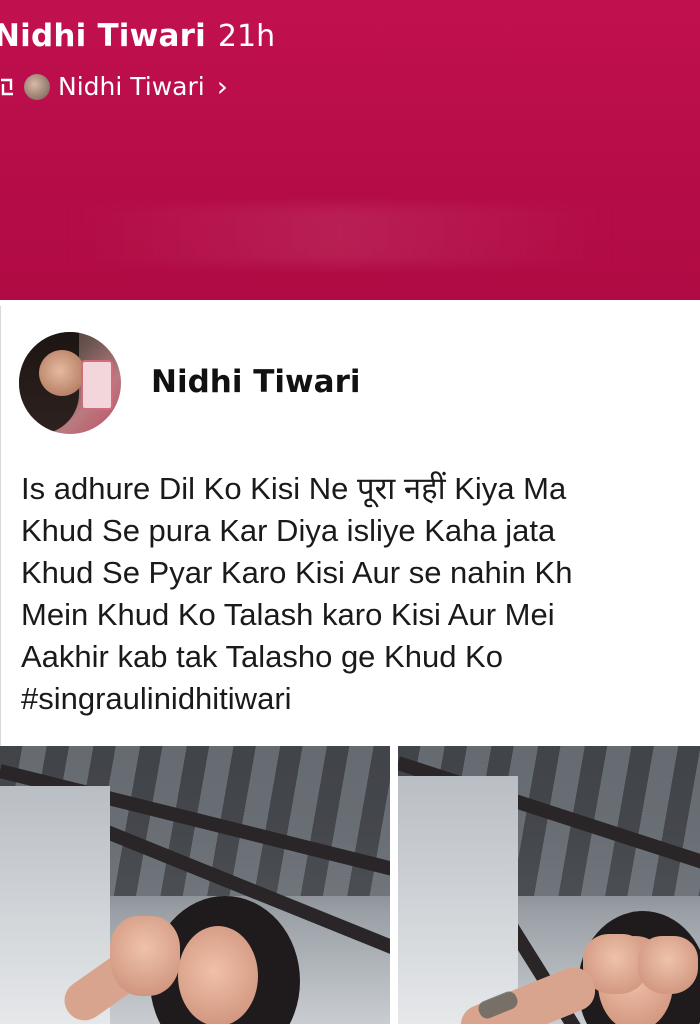  I want to click on shared-from-avatar, so click(37, 86).